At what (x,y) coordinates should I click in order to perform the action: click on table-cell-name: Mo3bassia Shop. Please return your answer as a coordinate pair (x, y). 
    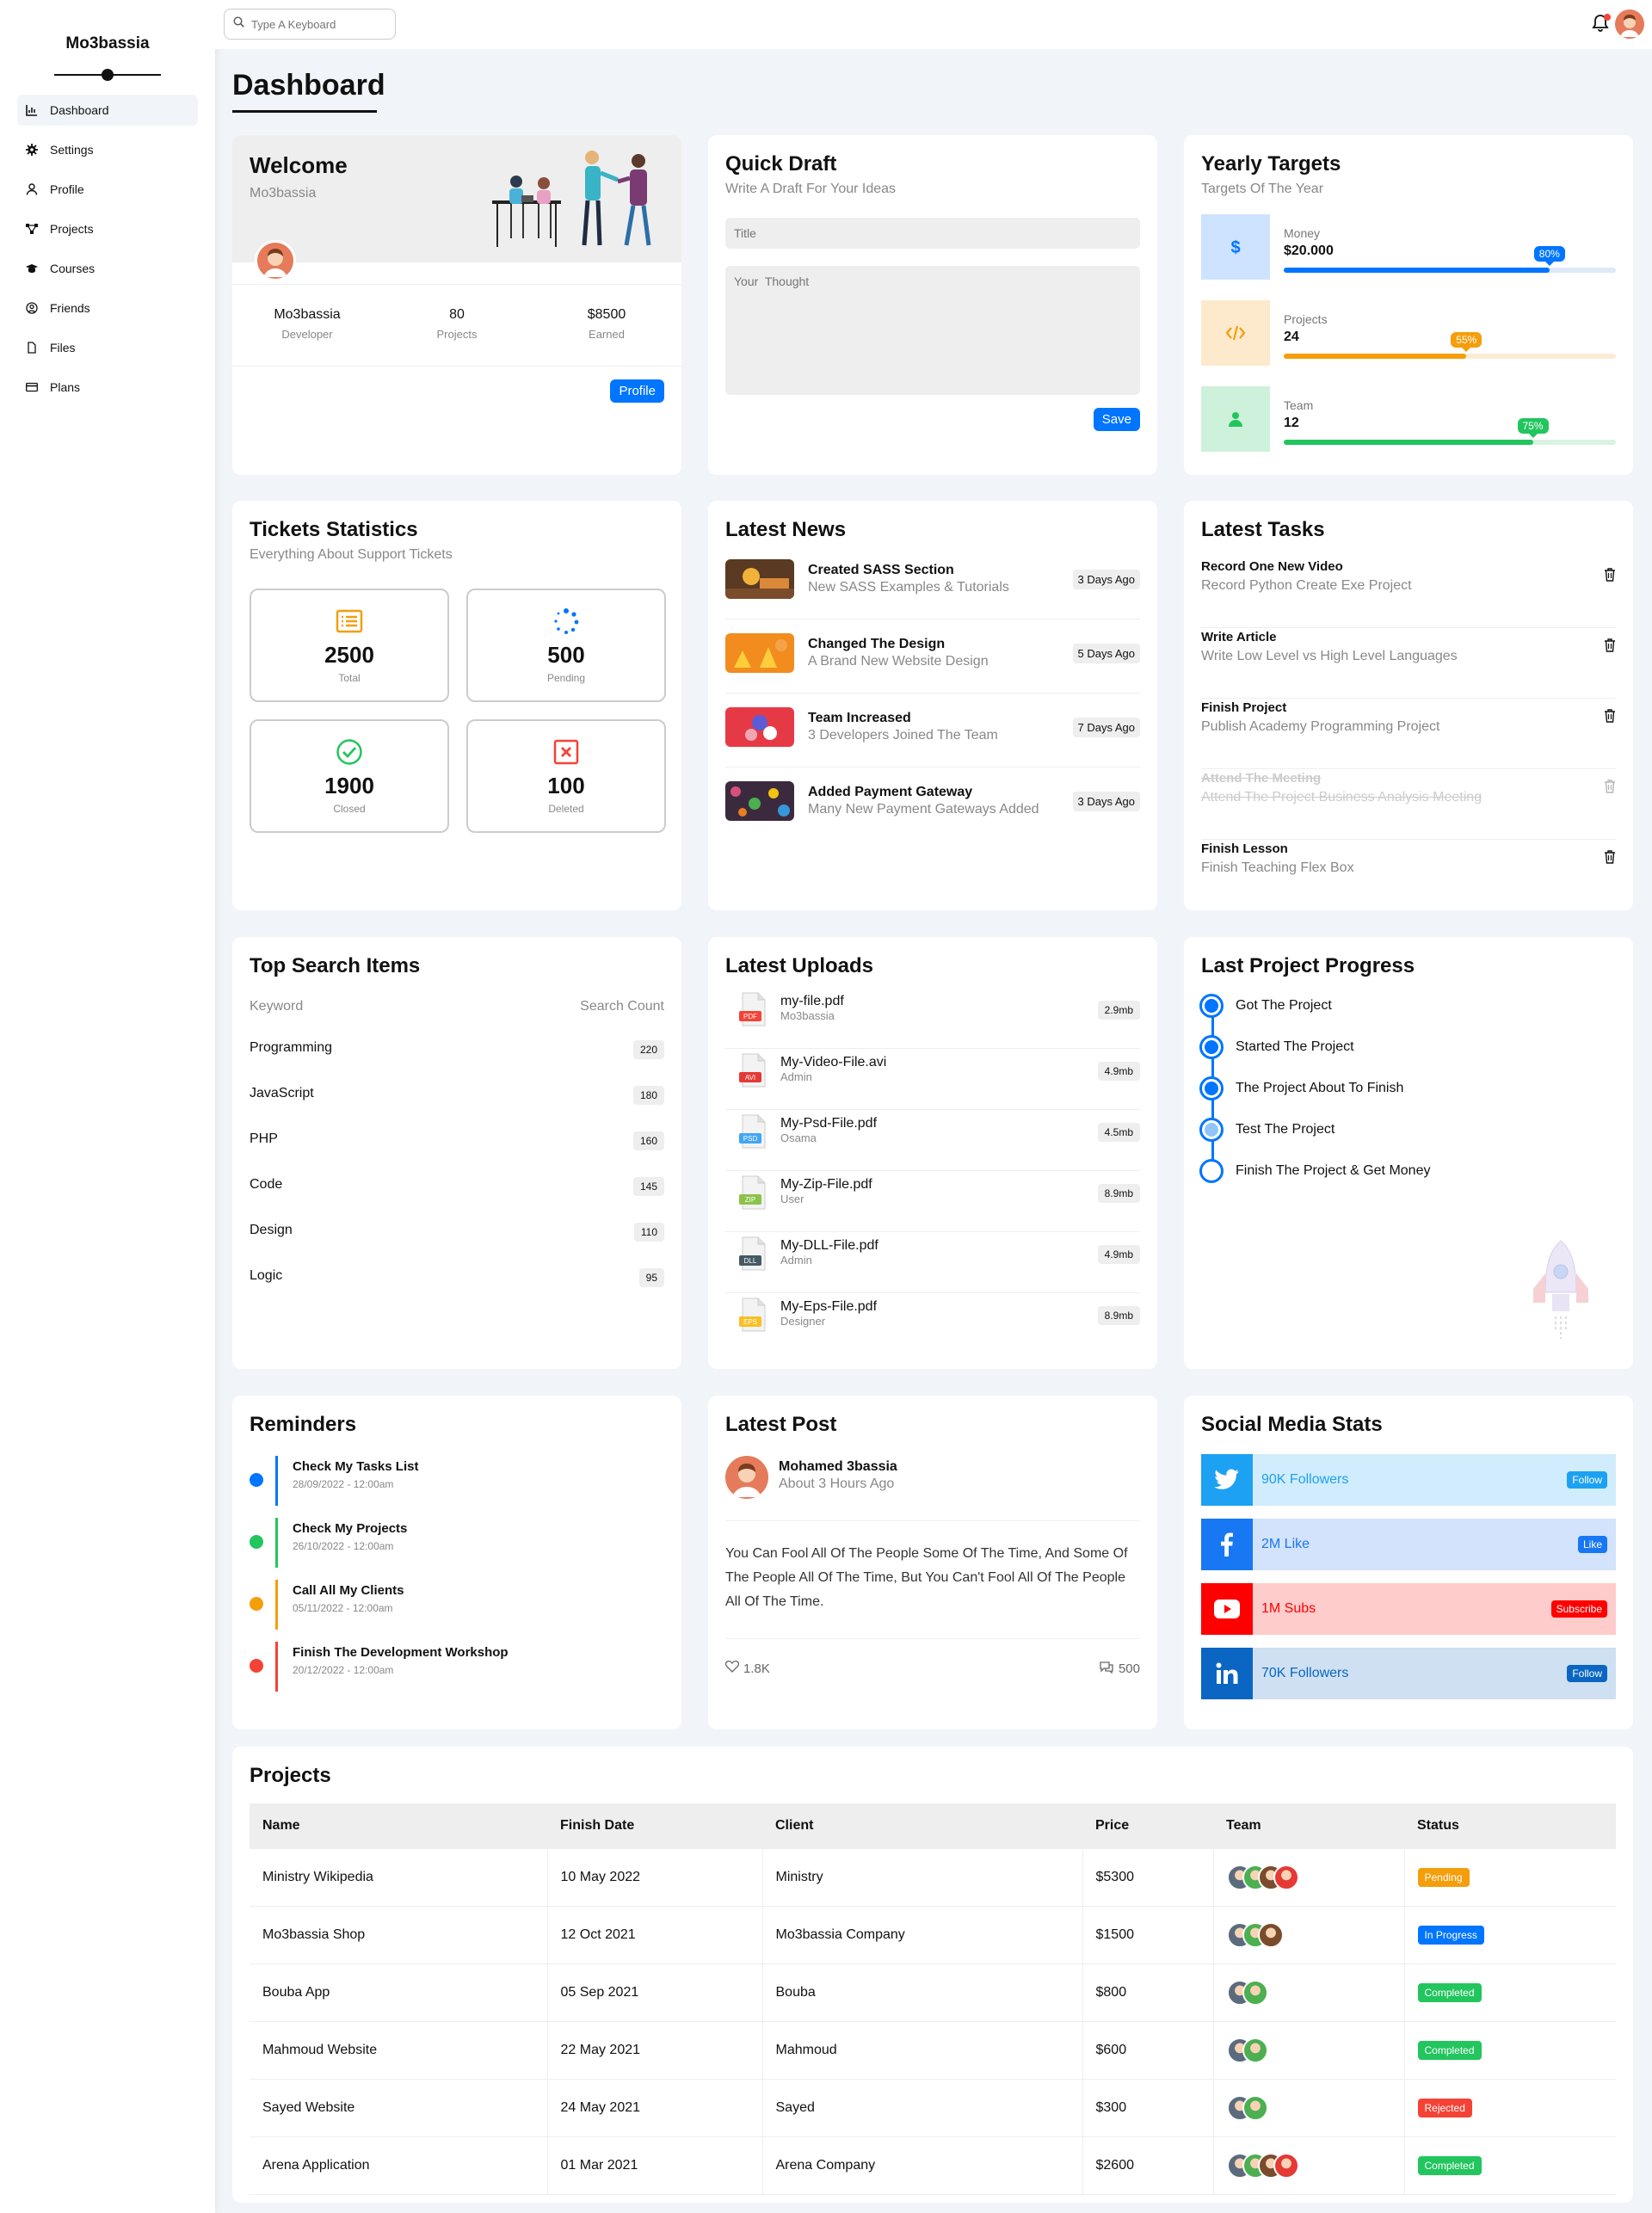
    Looking at the image, I should click on (399, 1934).